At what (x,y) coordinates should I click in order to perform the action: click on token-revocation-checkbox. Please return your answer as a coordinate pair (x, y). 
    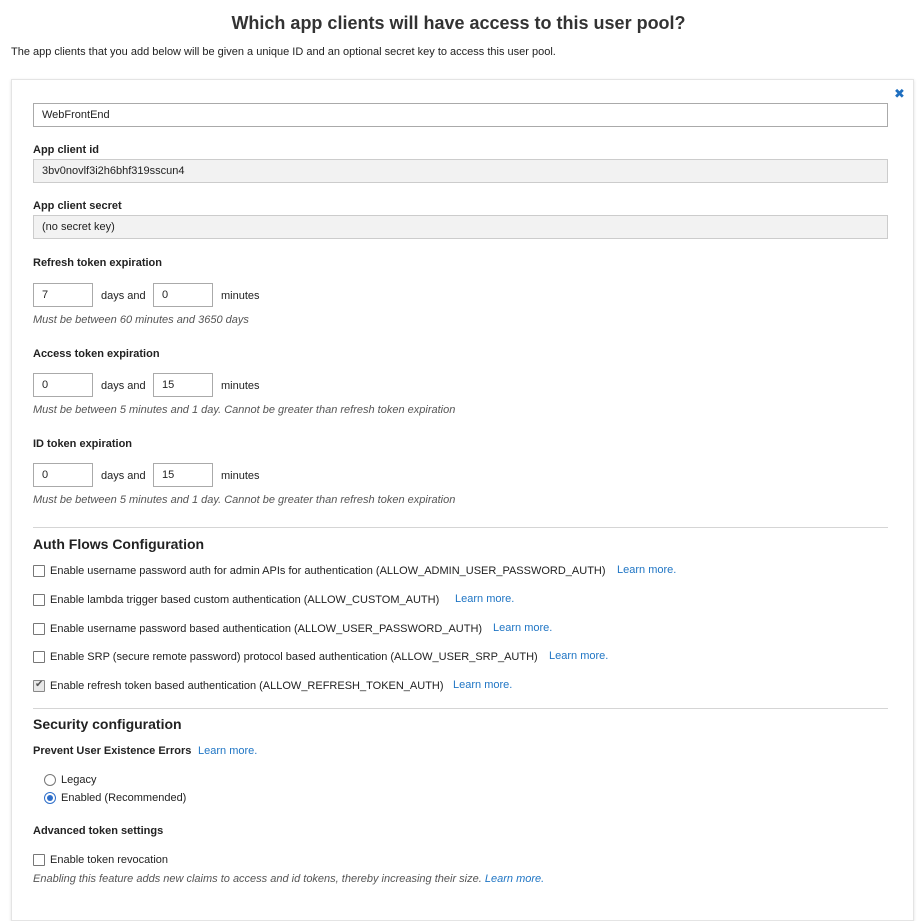
    Looking at the image, I should click on (39, 860).